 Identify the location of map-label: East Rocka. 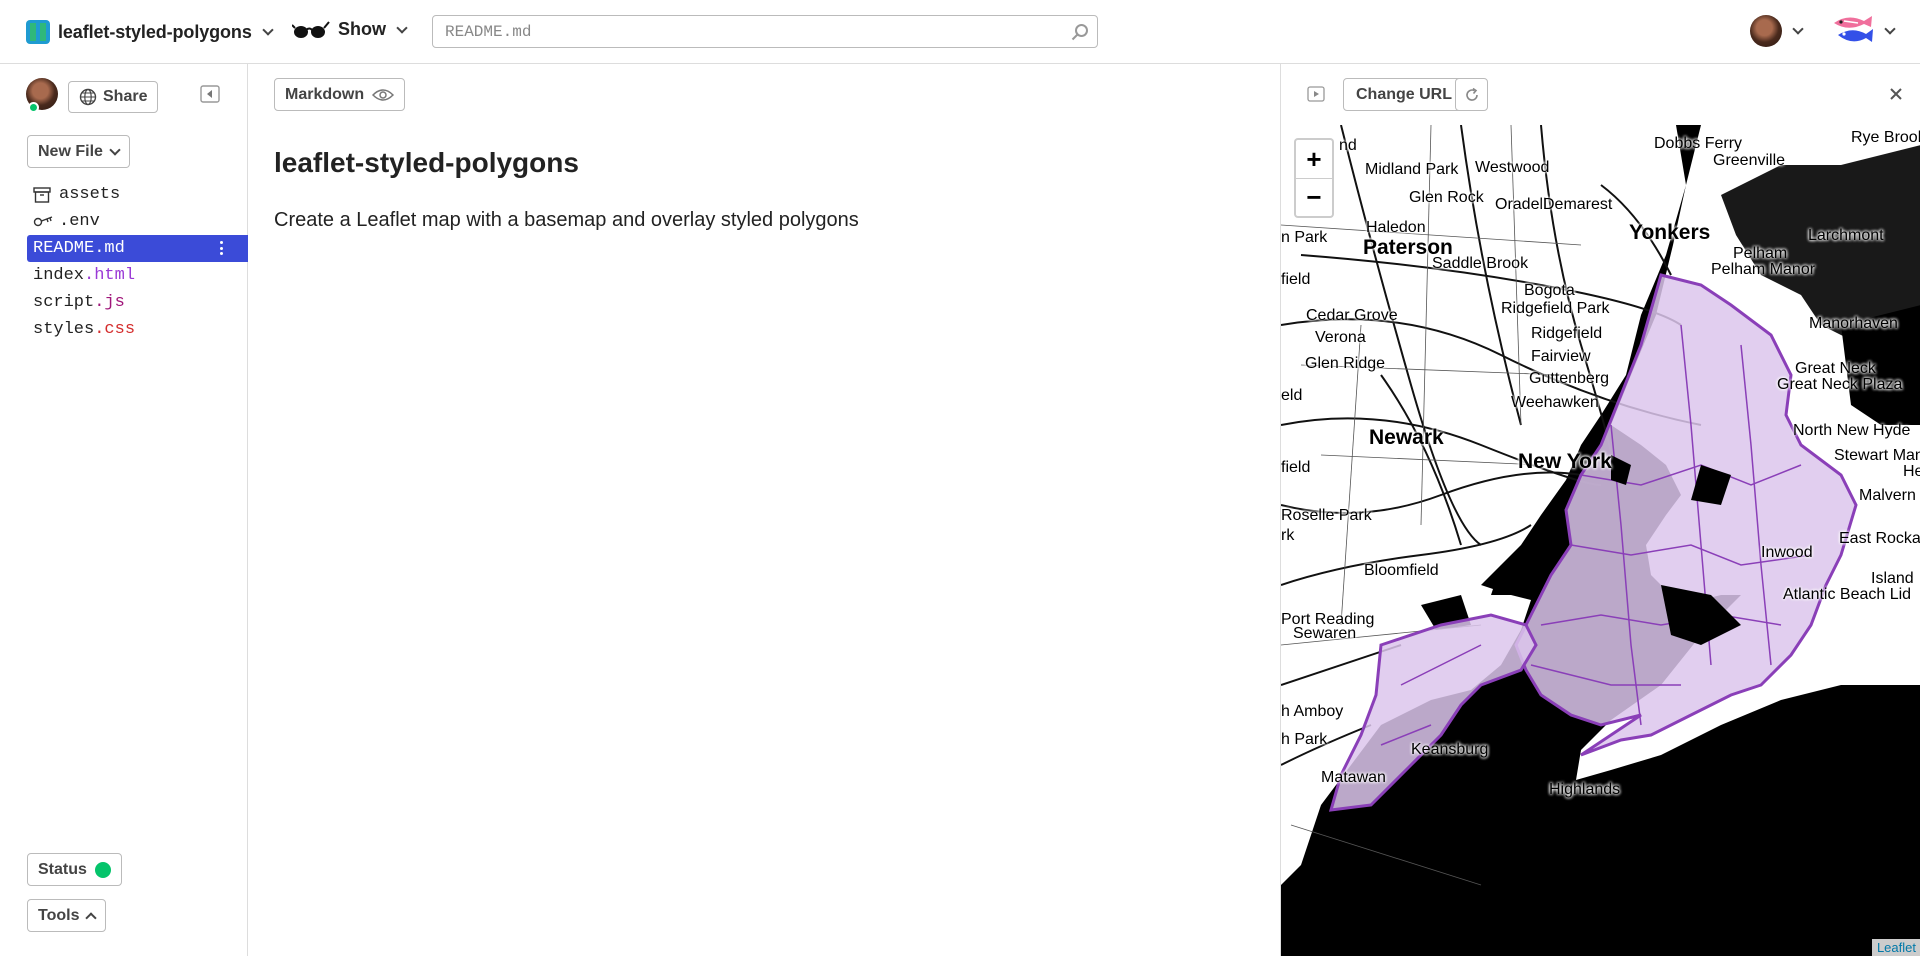
(1879, 538).